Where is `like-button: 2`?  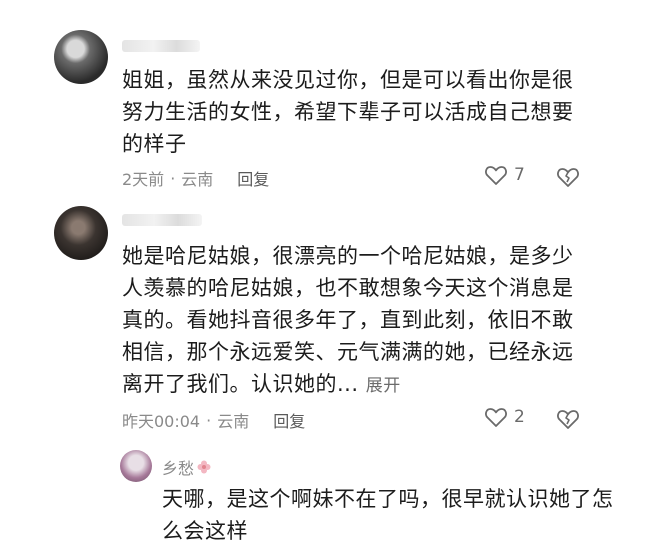 like-button: 2 is located at coordinates (504, 417).